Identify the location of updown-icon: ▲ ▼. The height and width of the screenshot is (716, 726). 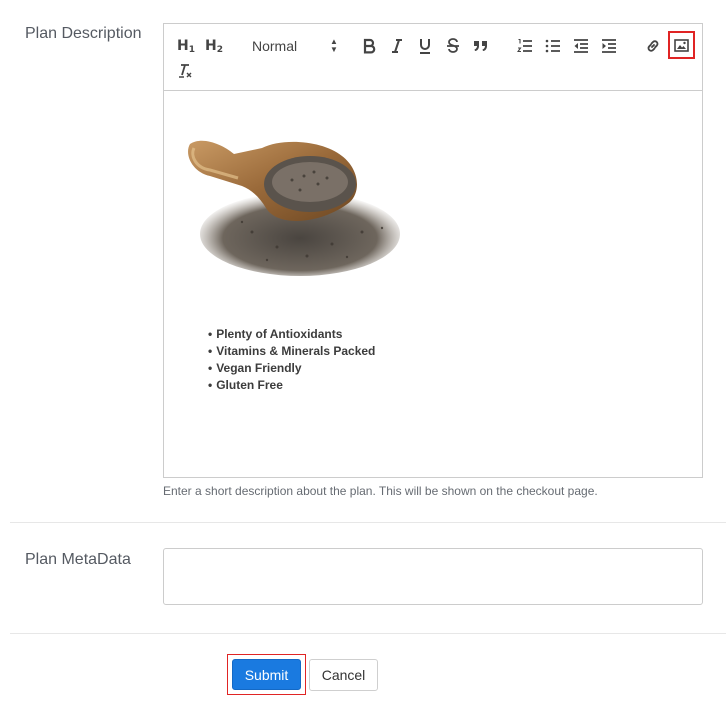
(334, 45).